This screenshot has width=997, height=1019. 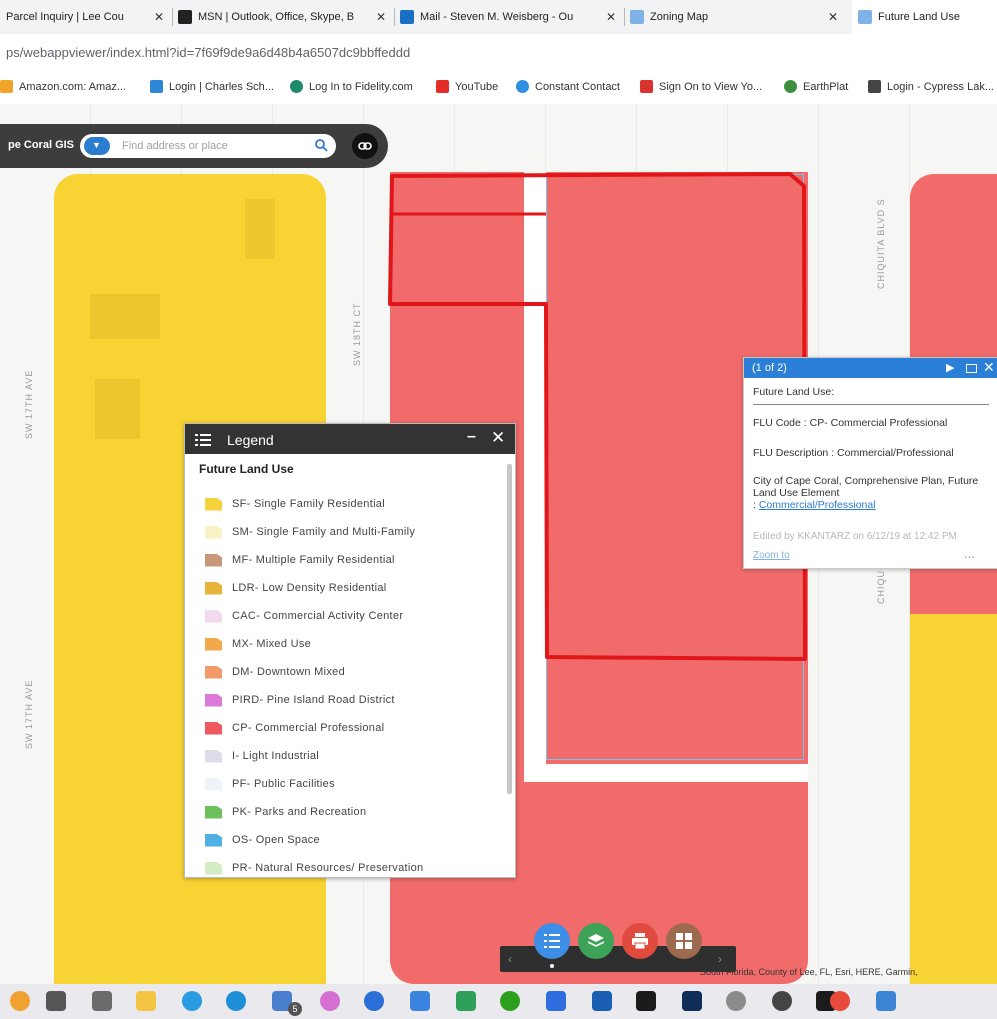 I want to click on tab-mail: Mail - Steven M. Weisberg - Ou ✕, so click(x=511, y=17).